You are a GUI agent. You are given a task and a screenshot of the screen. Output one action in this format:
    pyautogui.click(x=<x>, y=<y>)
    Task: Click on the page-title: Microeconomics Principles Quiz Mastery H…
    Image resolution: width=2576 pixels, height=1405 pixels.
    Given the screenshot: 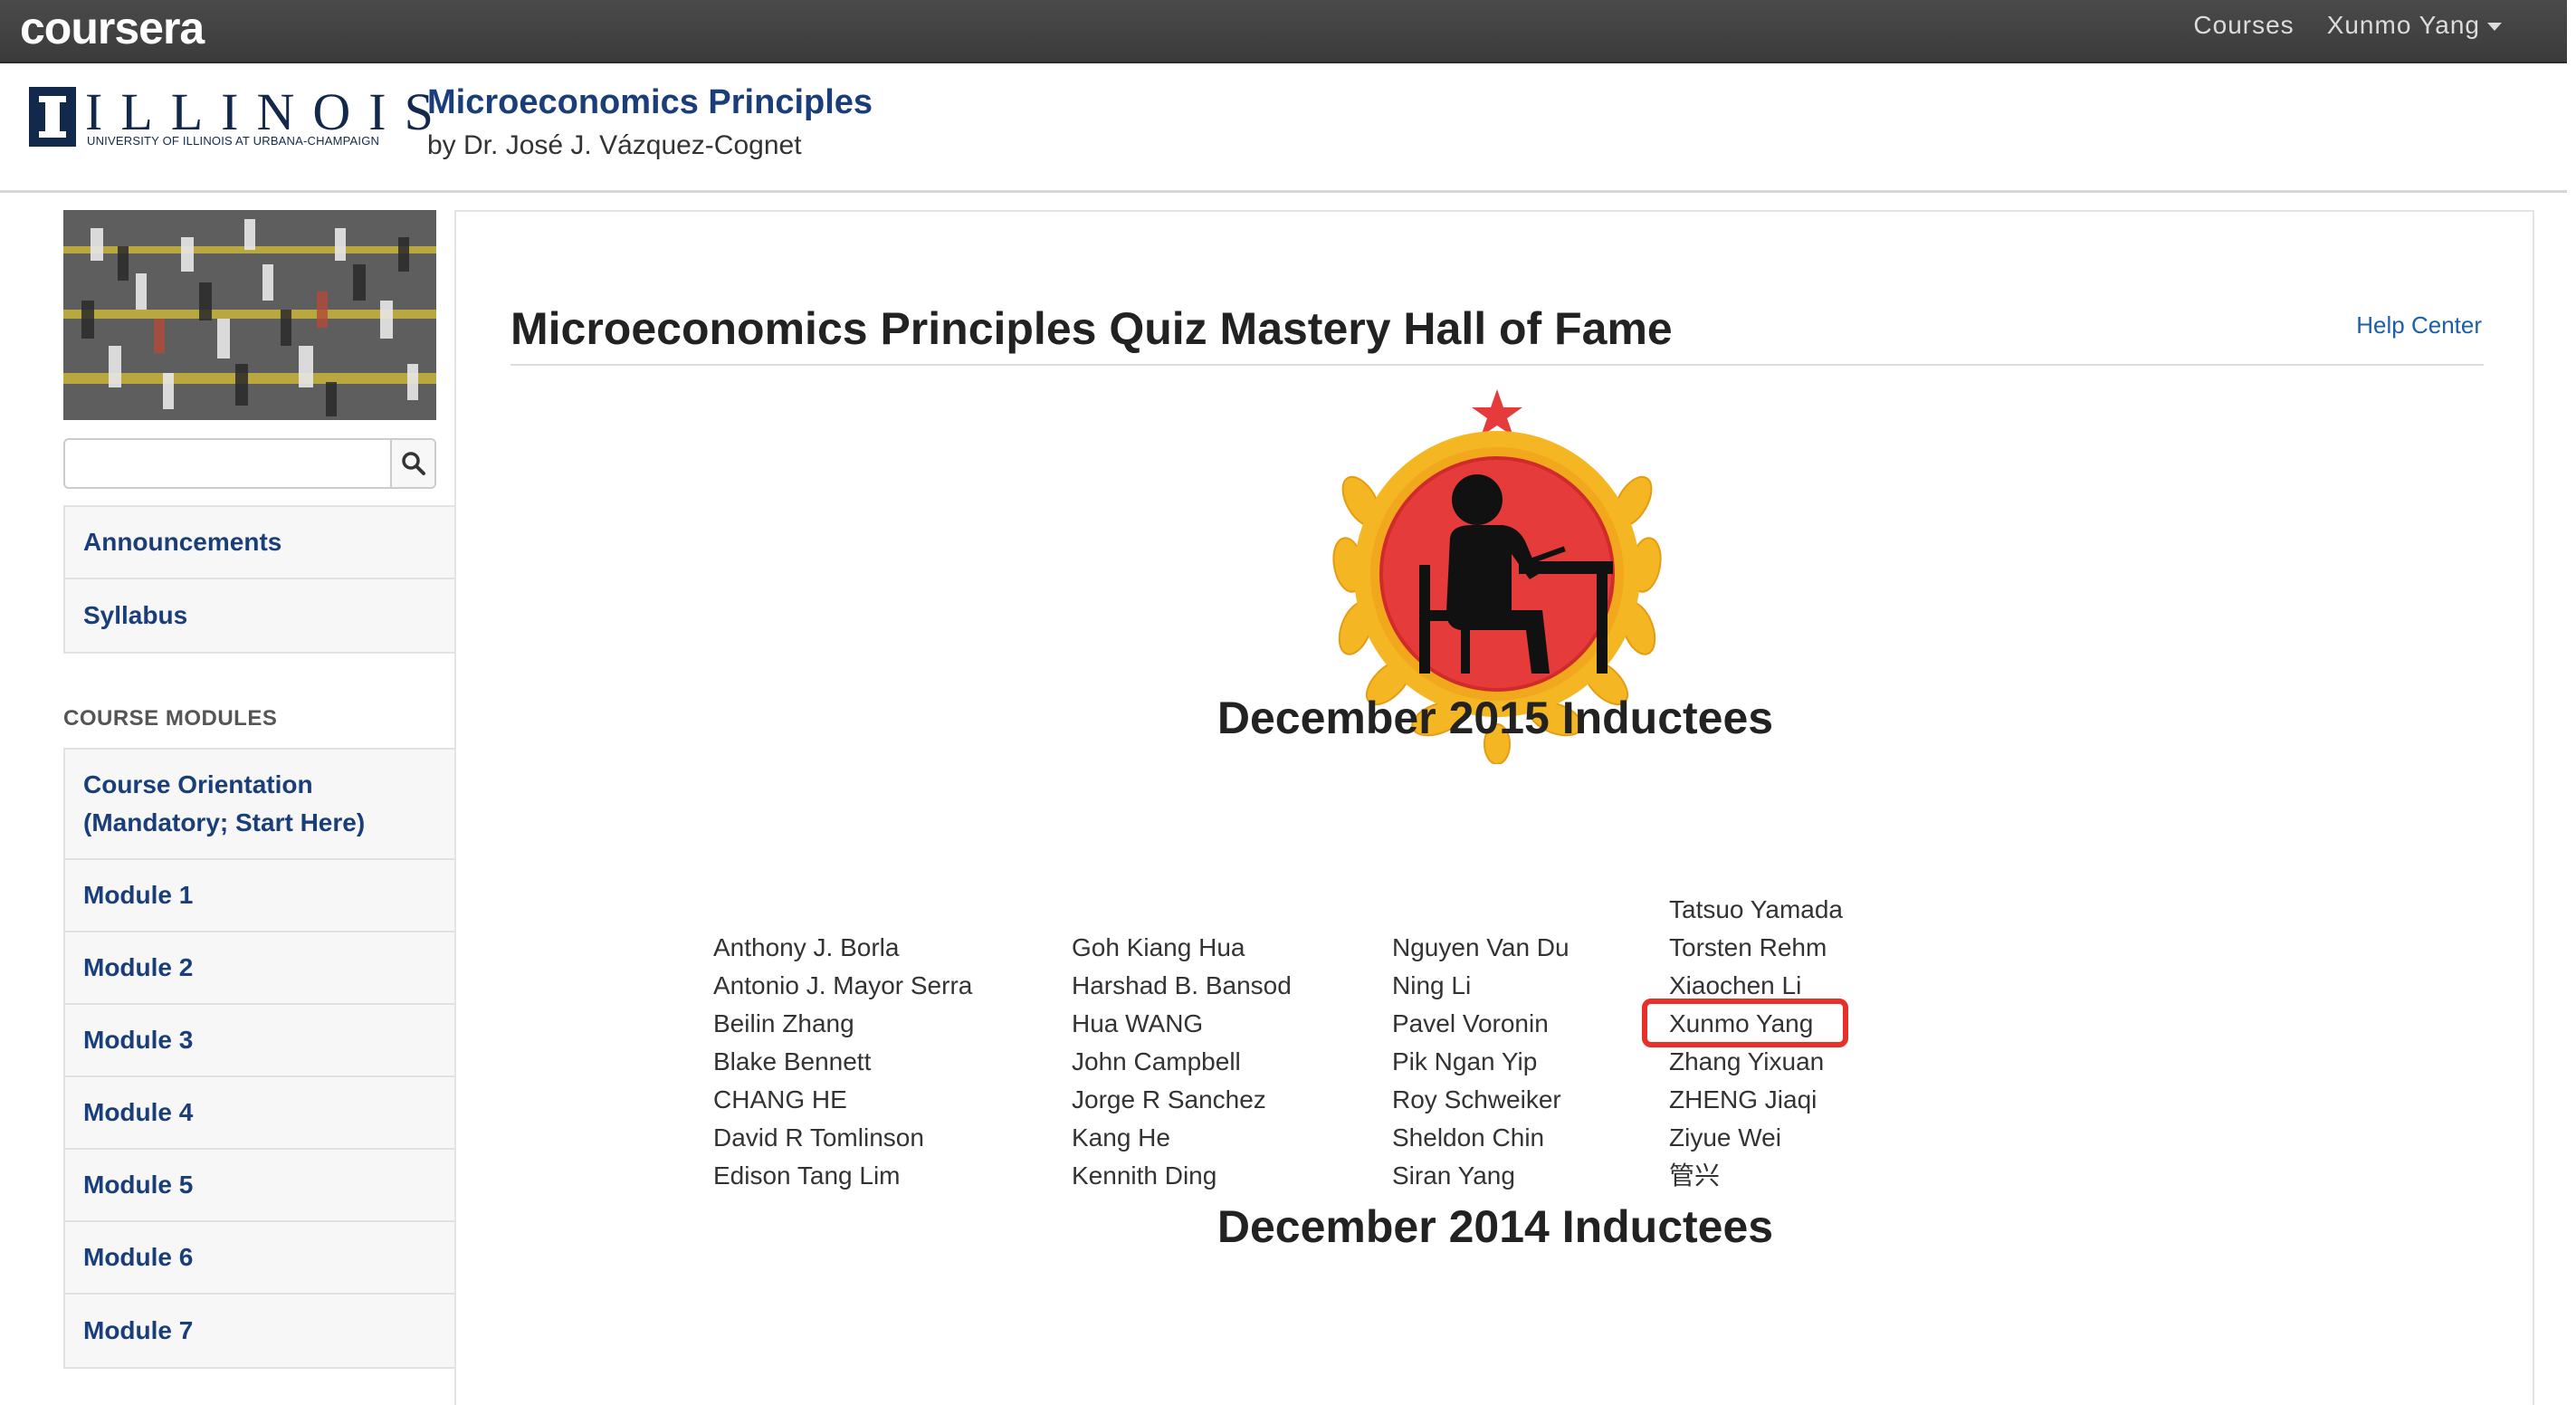 What is the action you would take?
    pyautogui.click(x=1091, y=328)
    